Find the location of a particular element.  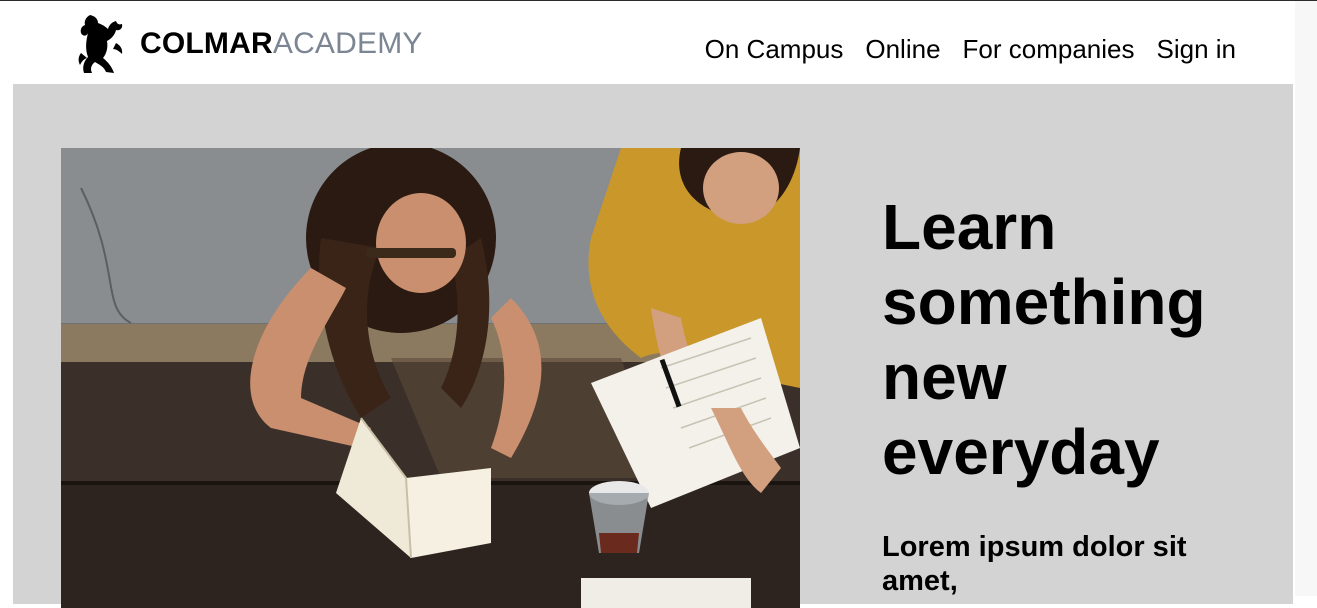

main-nav: On Campus Online For companies Sign in is located at coordinates (970, 49).